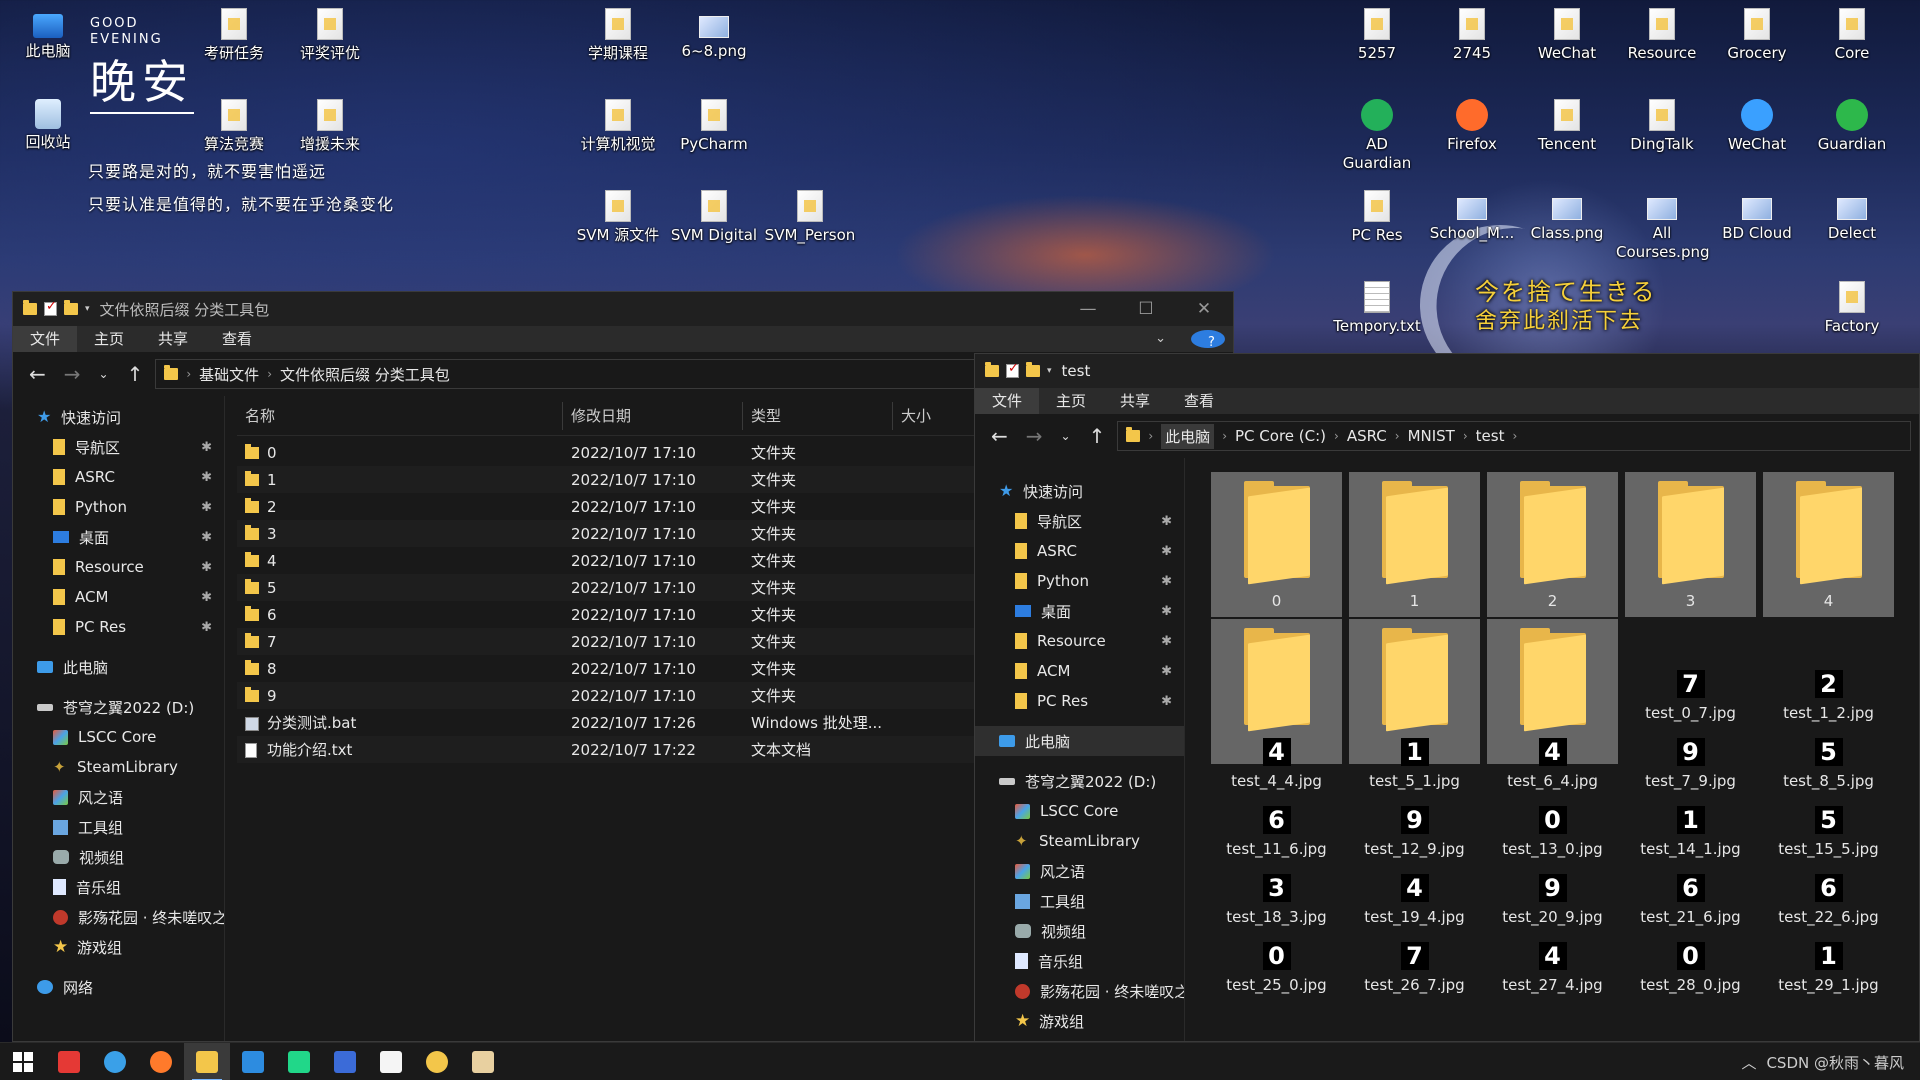 This screenshot has width=1920, height=1080. What do you see at coordinates (714, 34) in the screenshot?
I see `desktop-icon: 6~8.png` at bounding box center [714, 34].